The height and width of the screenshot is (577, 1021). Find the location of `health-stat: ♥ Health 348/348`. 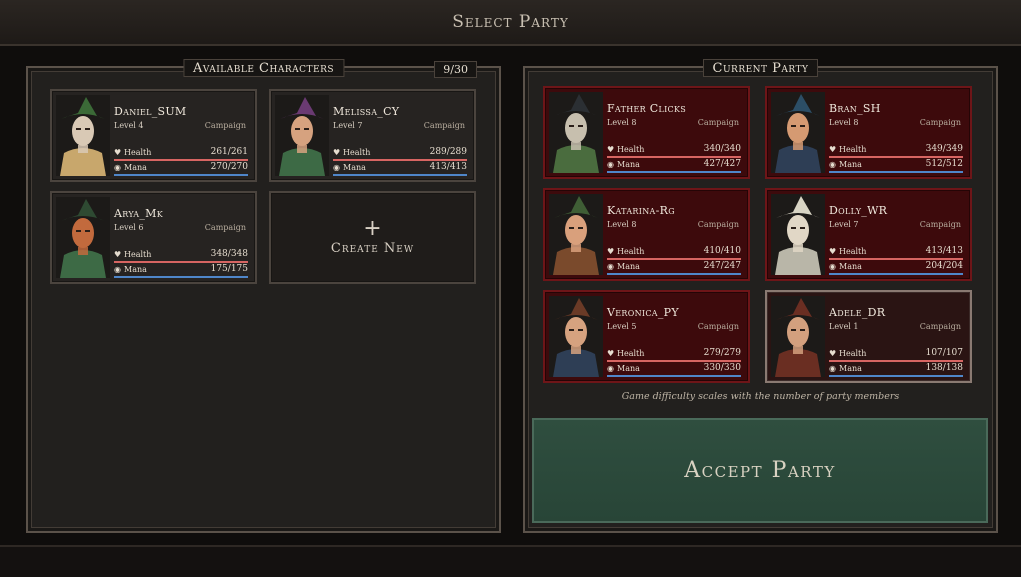

health-stat: ♥ Health 348/348 is located at coordinates (181, 256).